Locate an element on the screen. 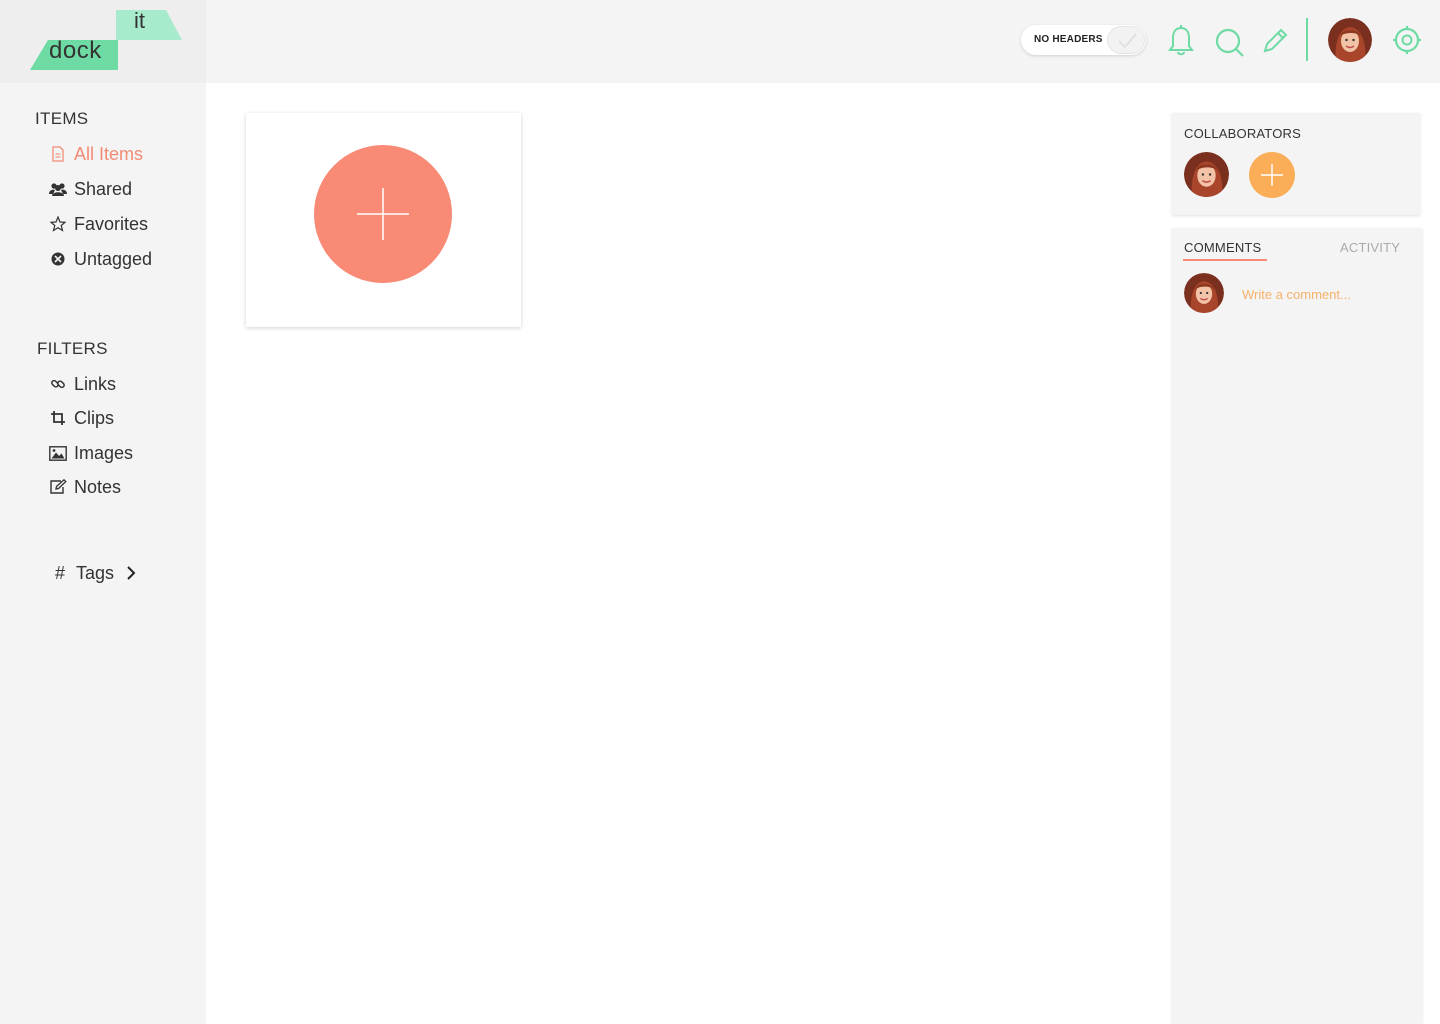 Image resolution: width=1440 pixels, height=1024 pixels. new-item-card is located at coordinates (383, 220).